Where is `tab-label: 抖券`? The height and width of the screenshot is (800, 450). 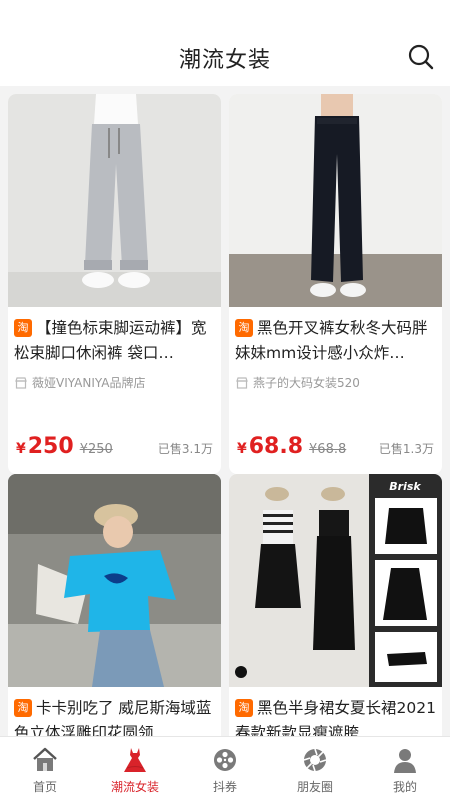 tab-label: 抖券 is located at coordinates (224, 787).